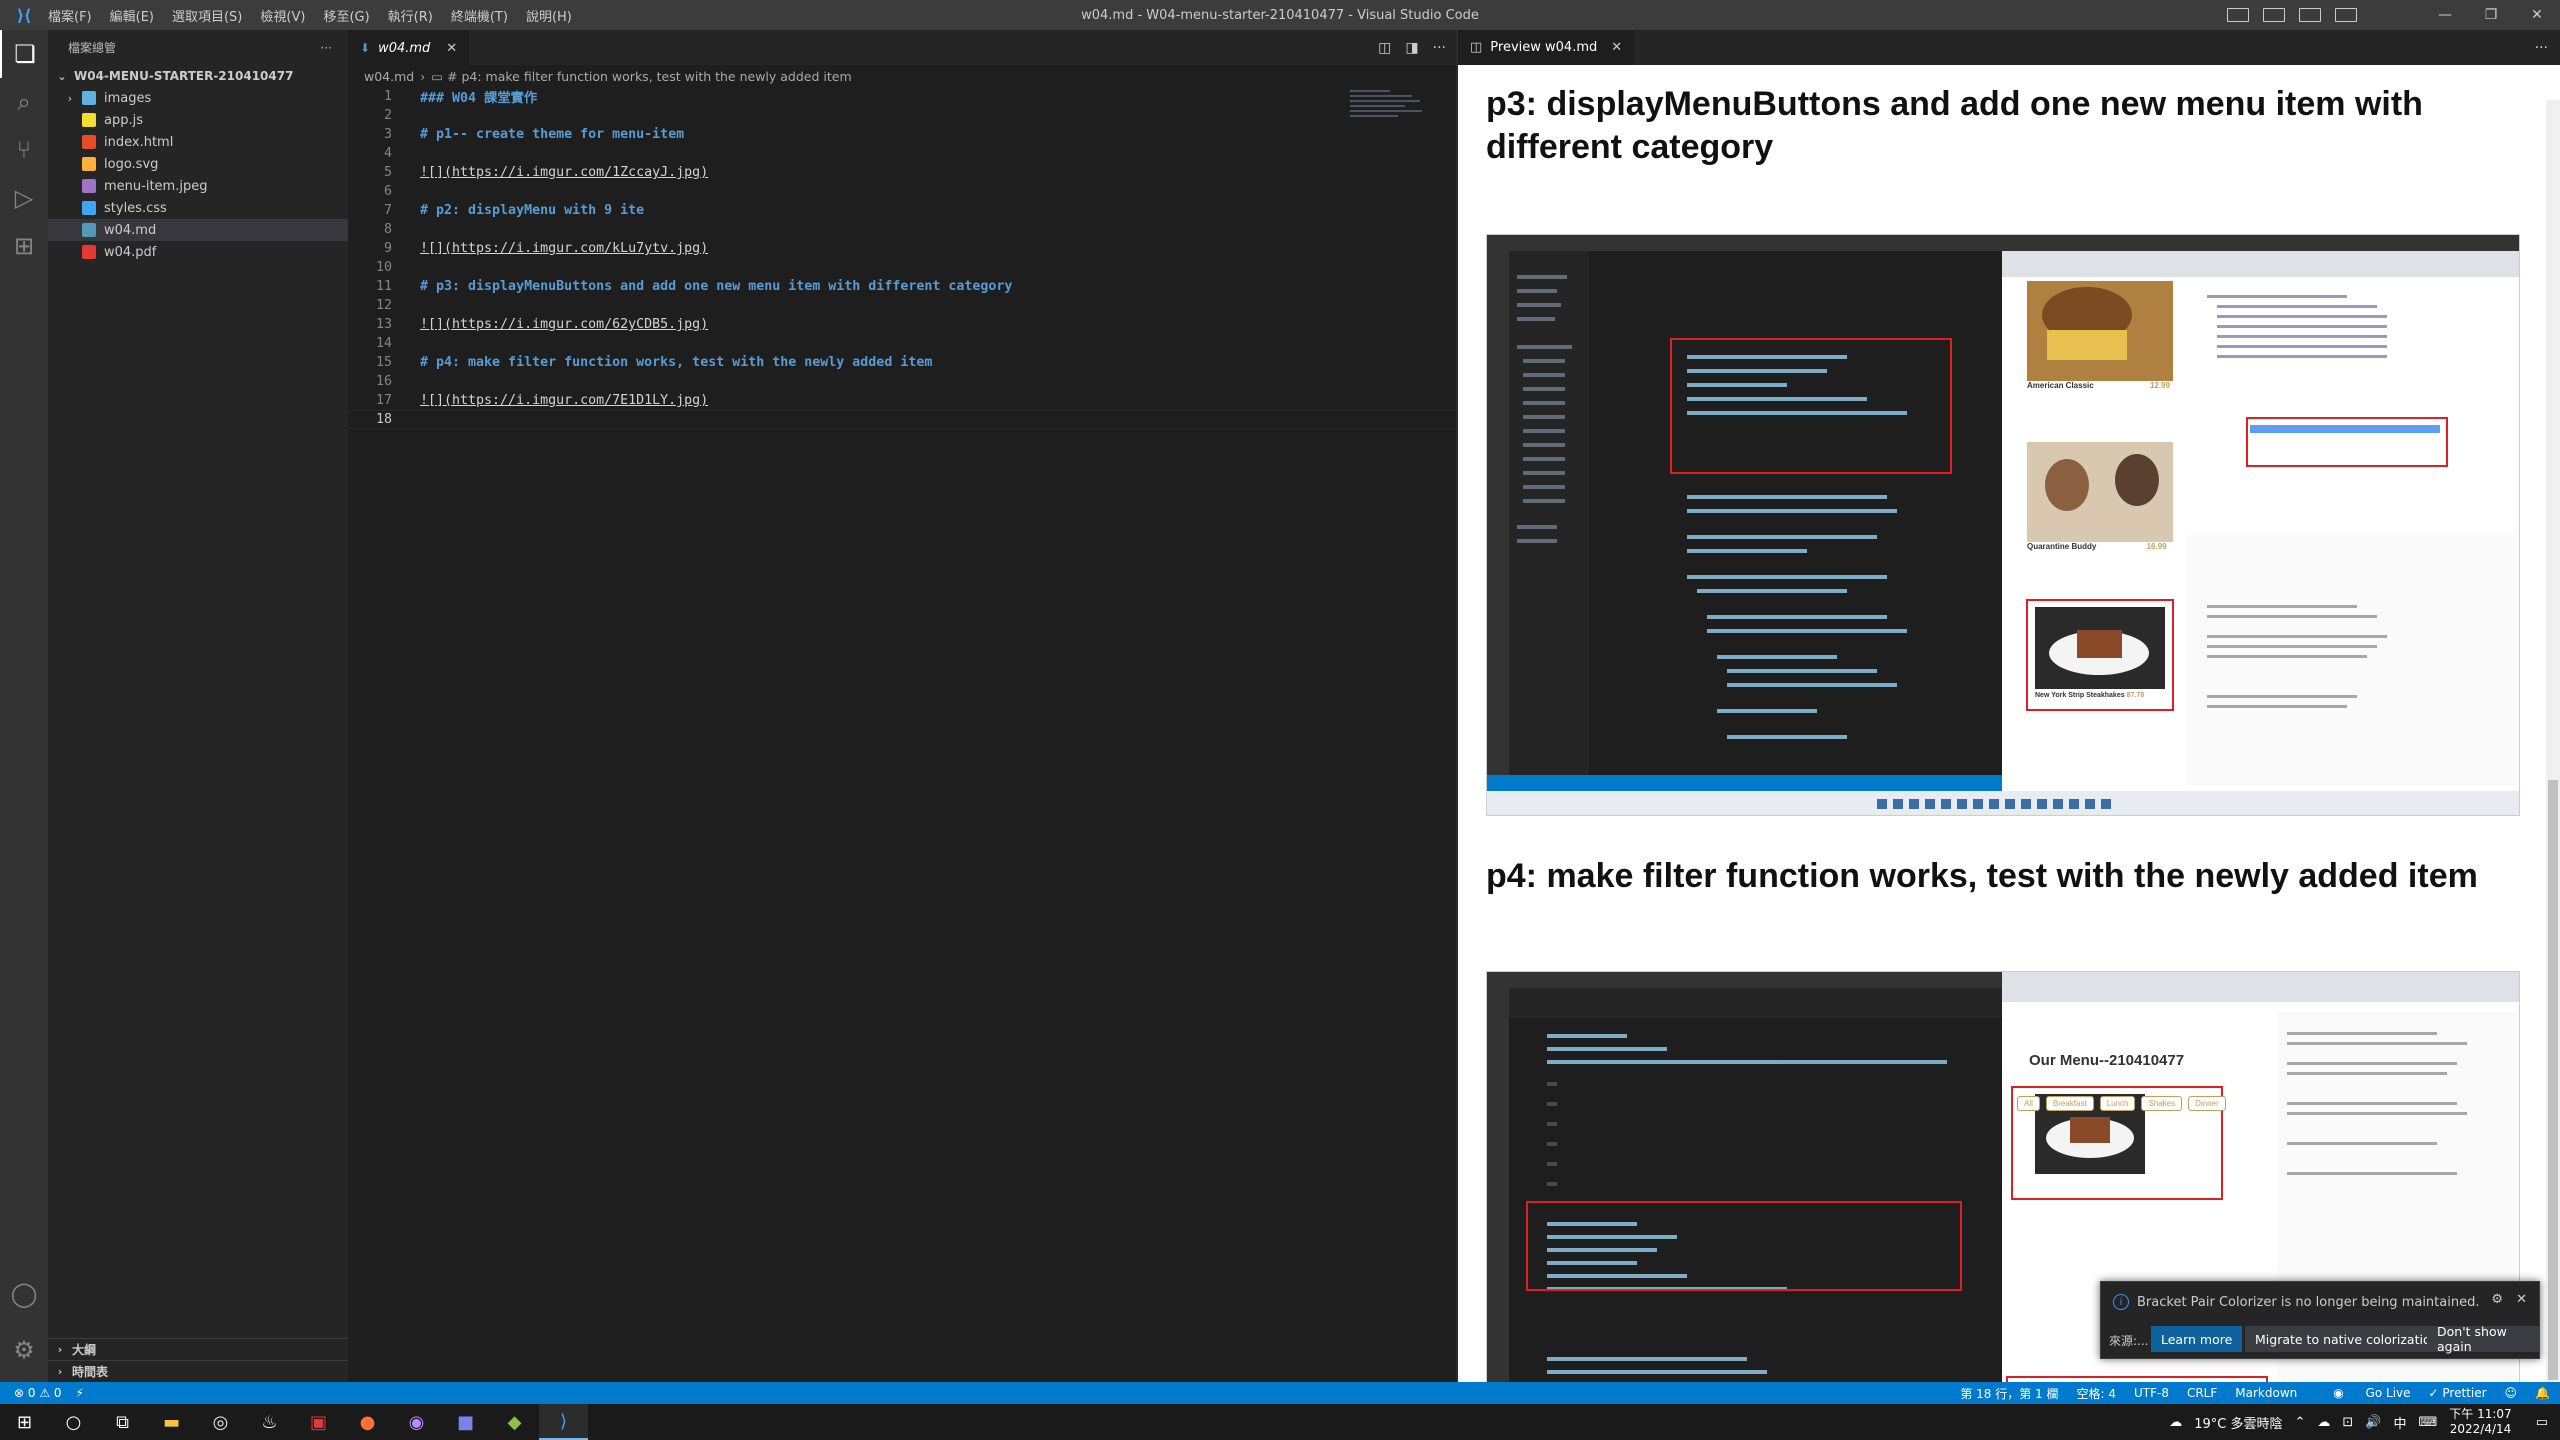  Describe the element at coordinates (465, 1422) in the screenshot. I see `teams-icon: ■` at that location.